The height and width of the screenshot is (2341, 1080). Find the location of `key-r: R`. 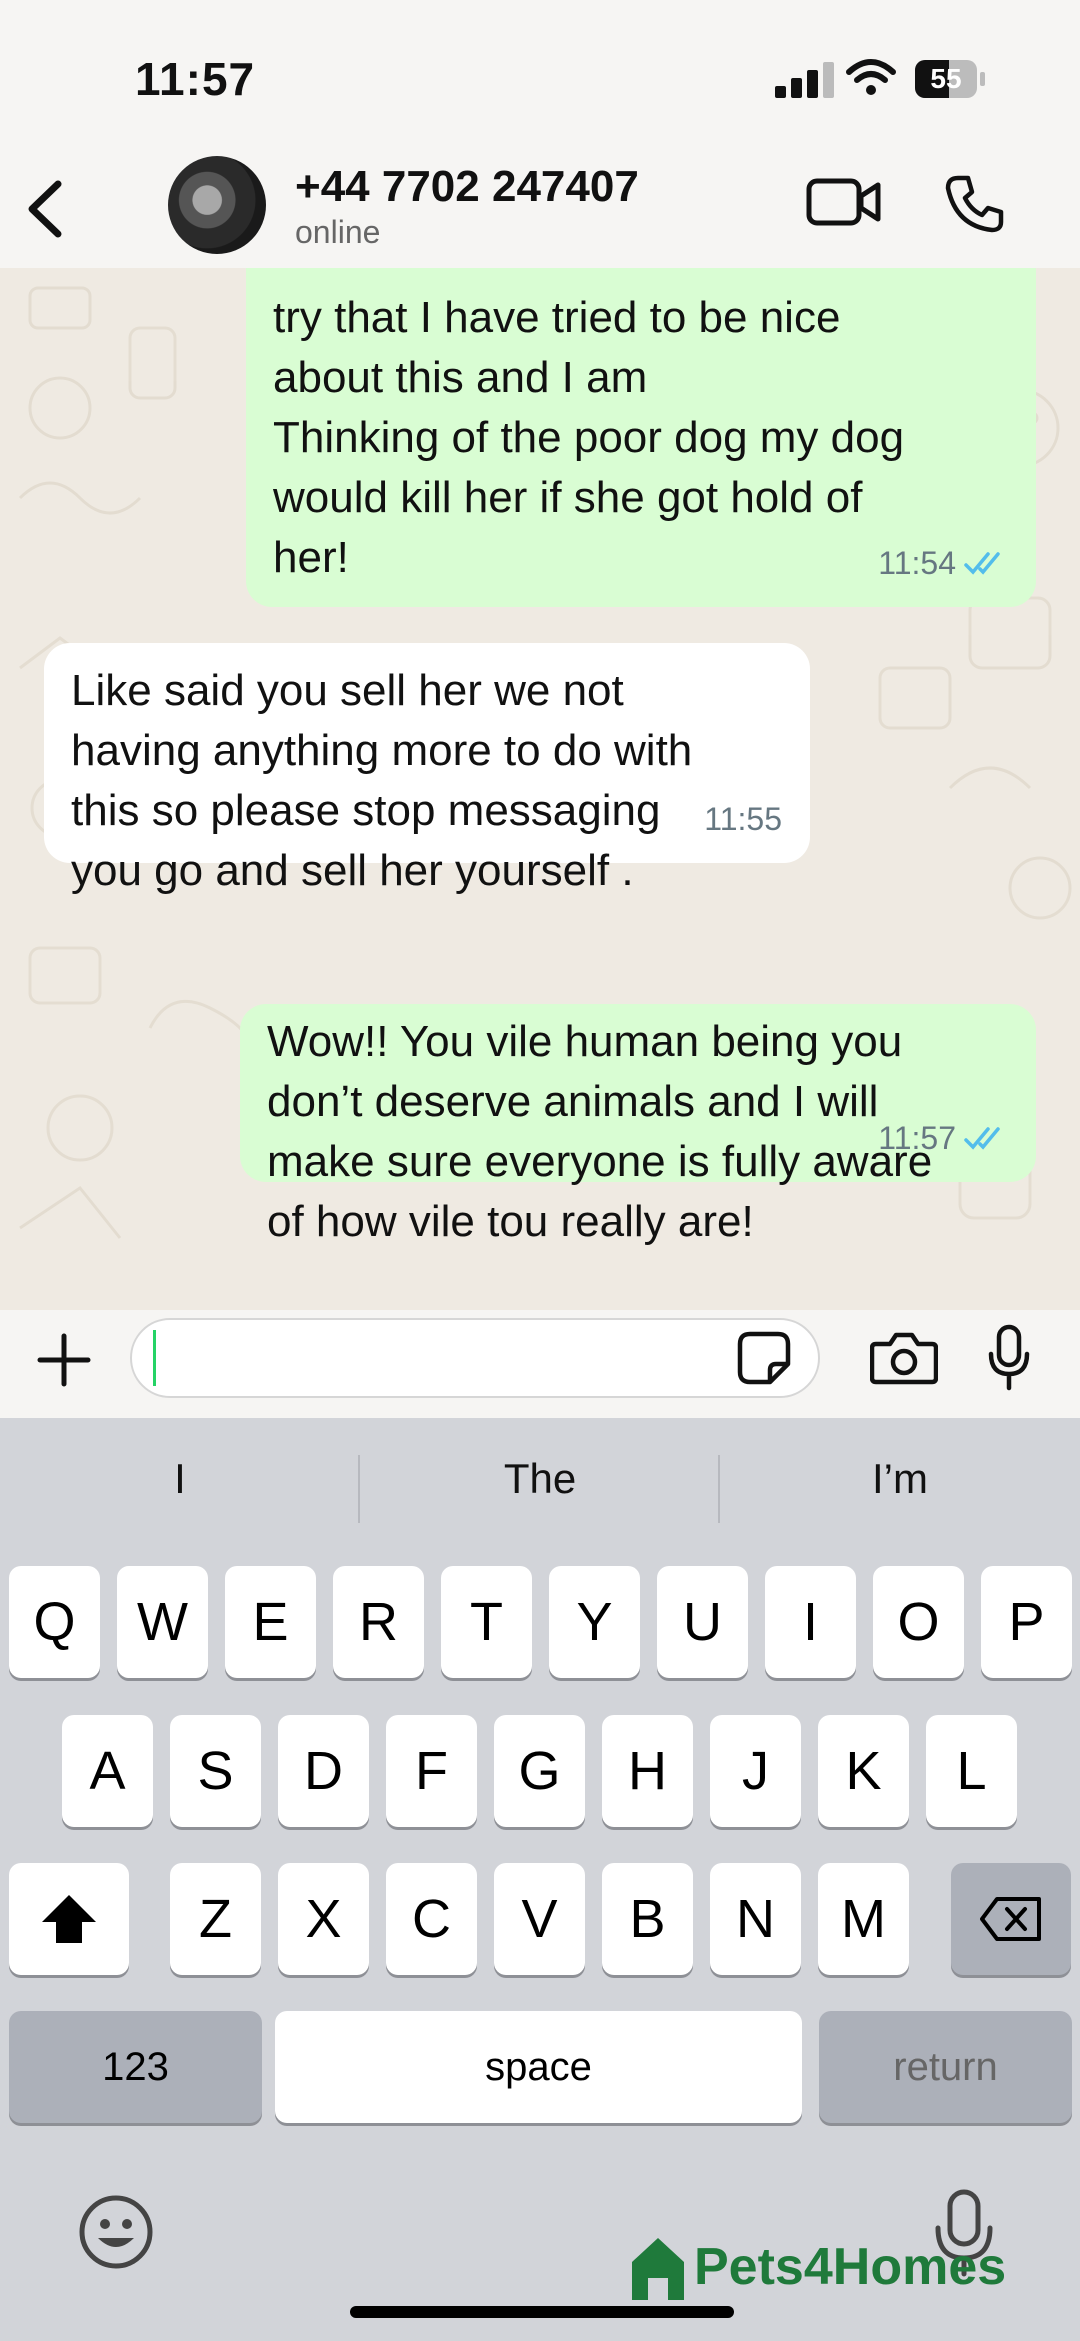

key-r: R is located at coordinates (378, 1622).